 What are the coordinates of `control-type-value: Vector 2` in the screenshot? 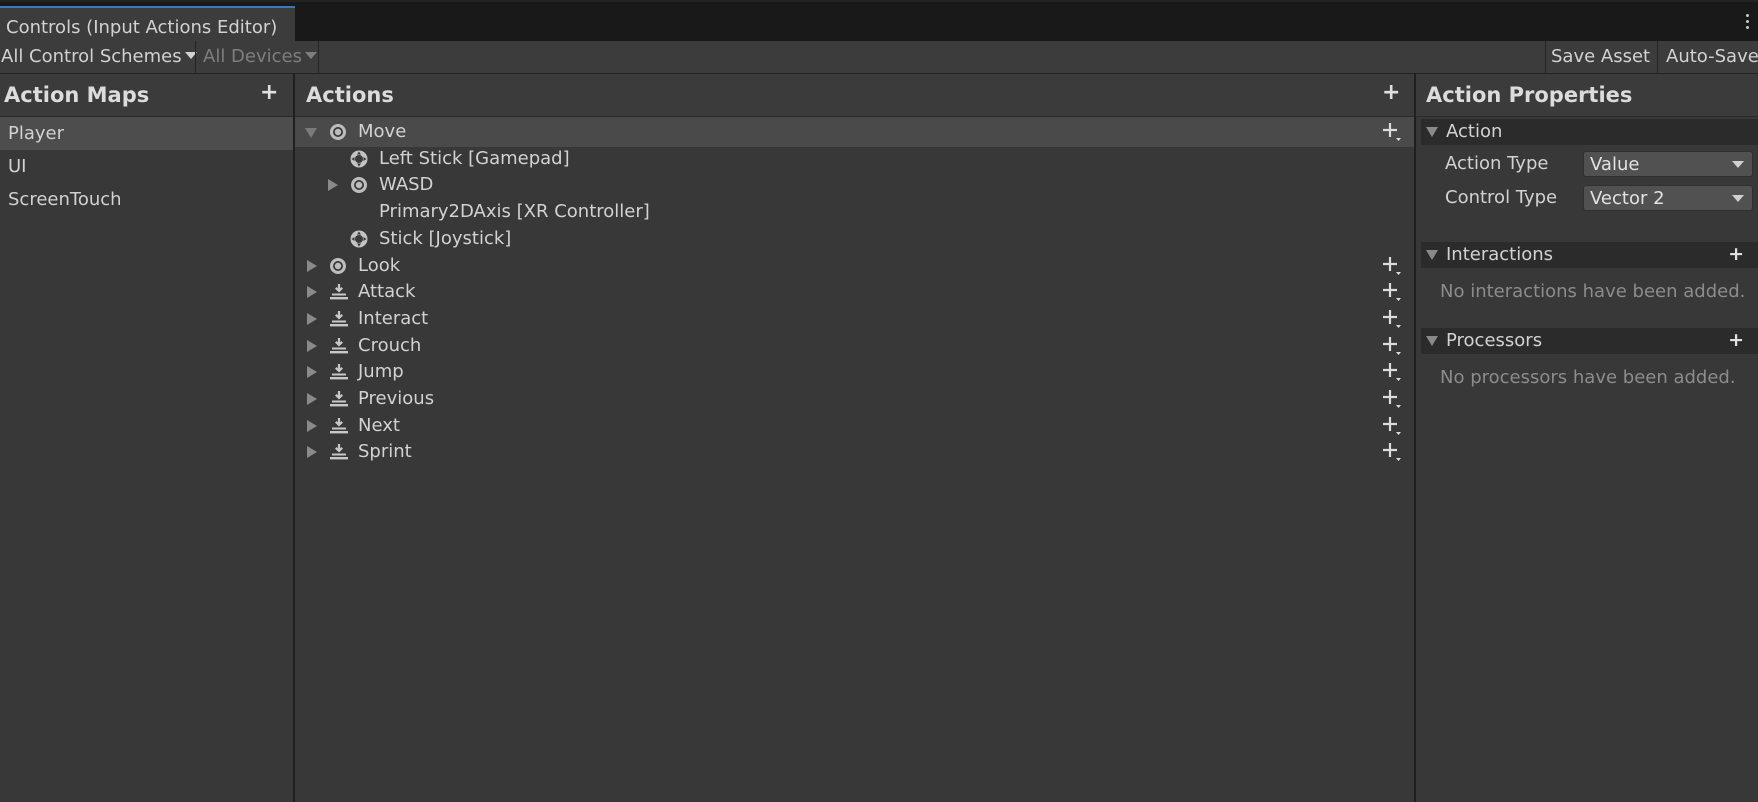 It's located at (1627, 198).